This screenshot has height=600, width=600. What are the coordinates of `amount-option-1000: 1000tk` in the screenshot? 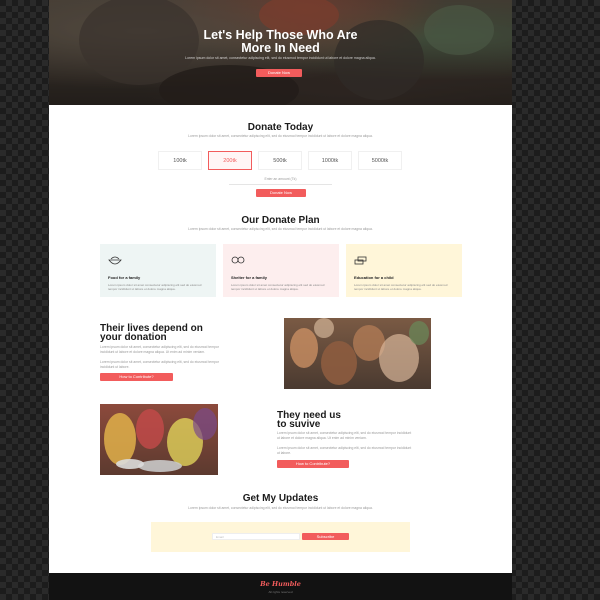 It's located at (330, 160).